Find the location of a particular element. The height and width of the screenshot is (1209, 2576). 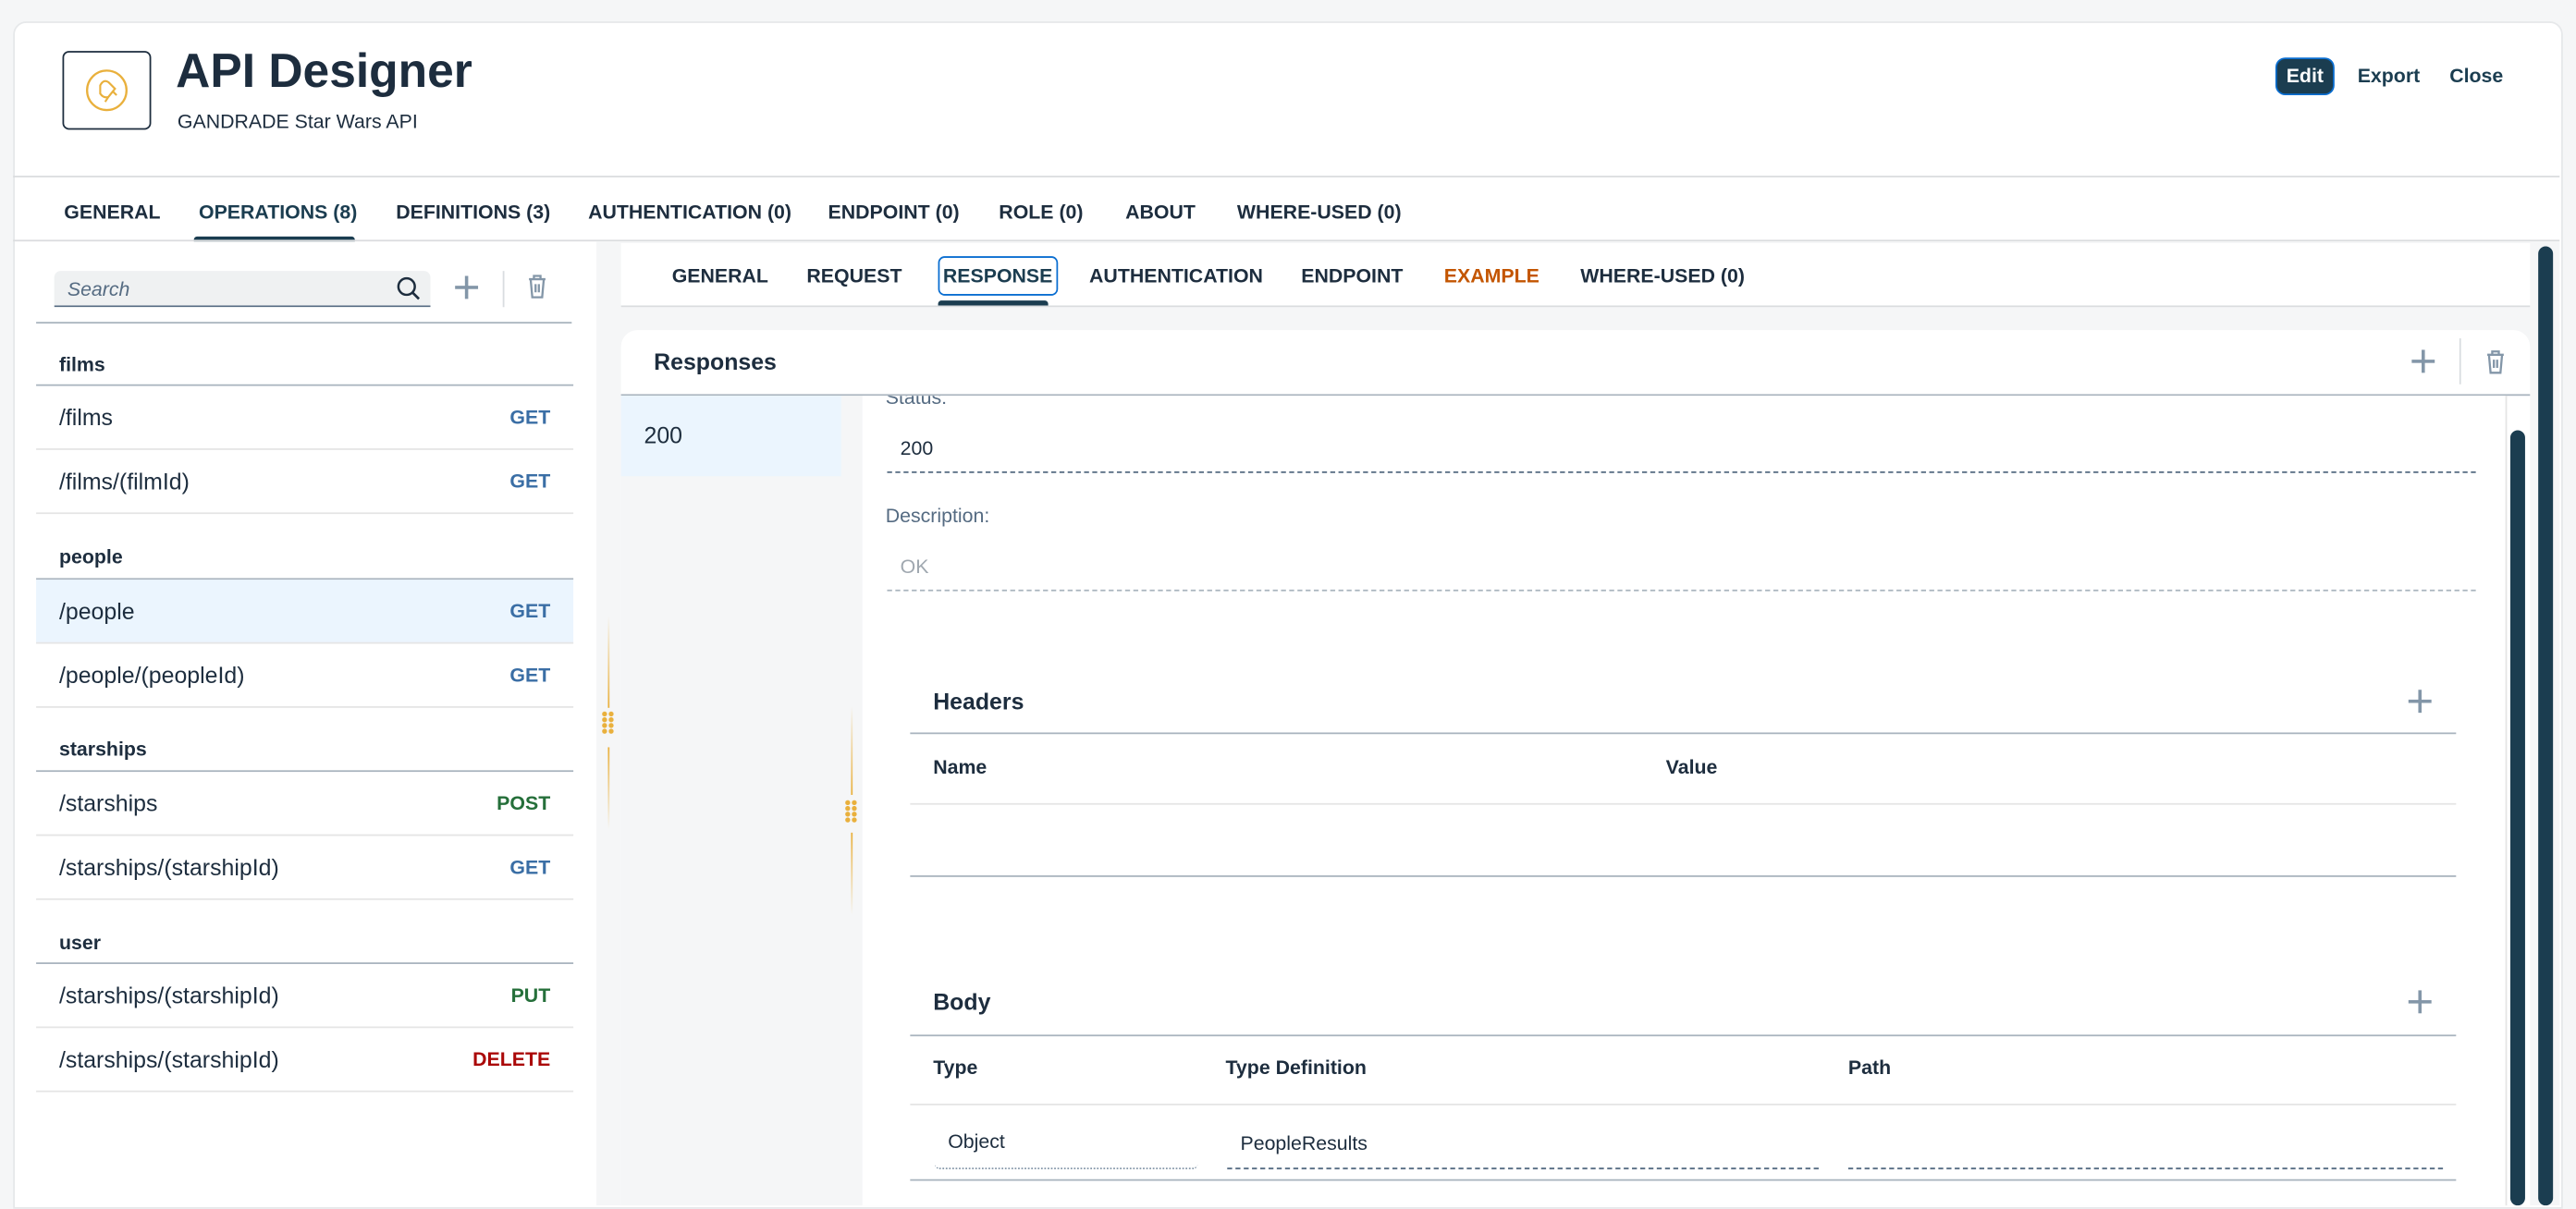

page-title: API Designer is located at coordinates (324, 72).